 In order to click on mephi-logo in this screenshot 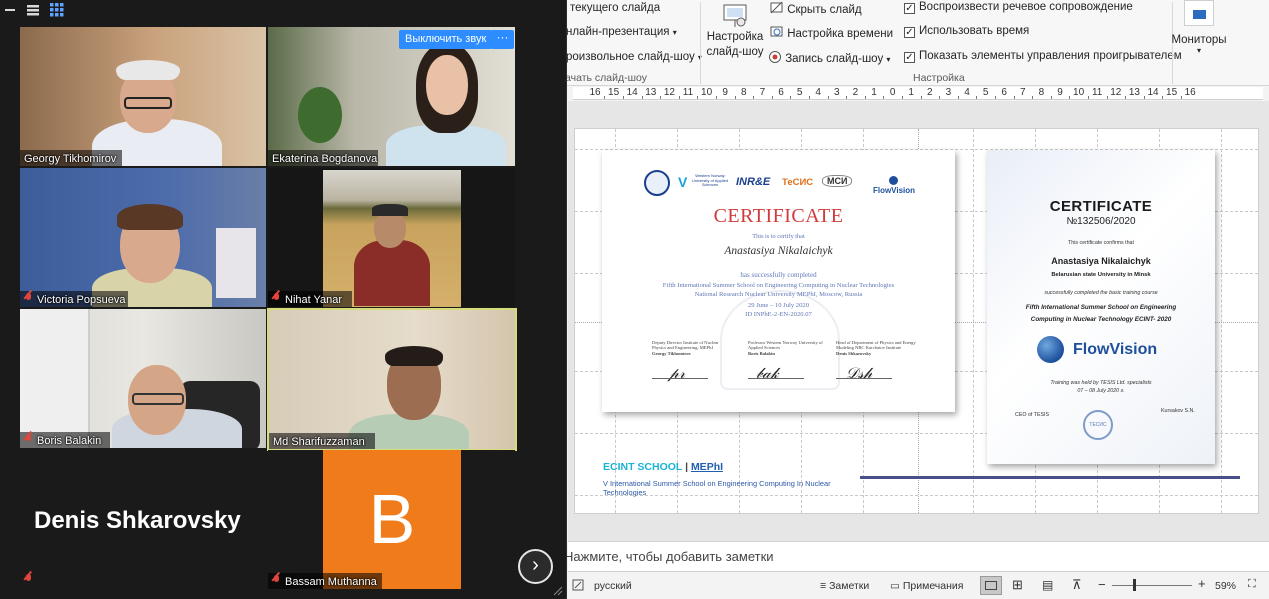, I will do `click(657, 183)`.